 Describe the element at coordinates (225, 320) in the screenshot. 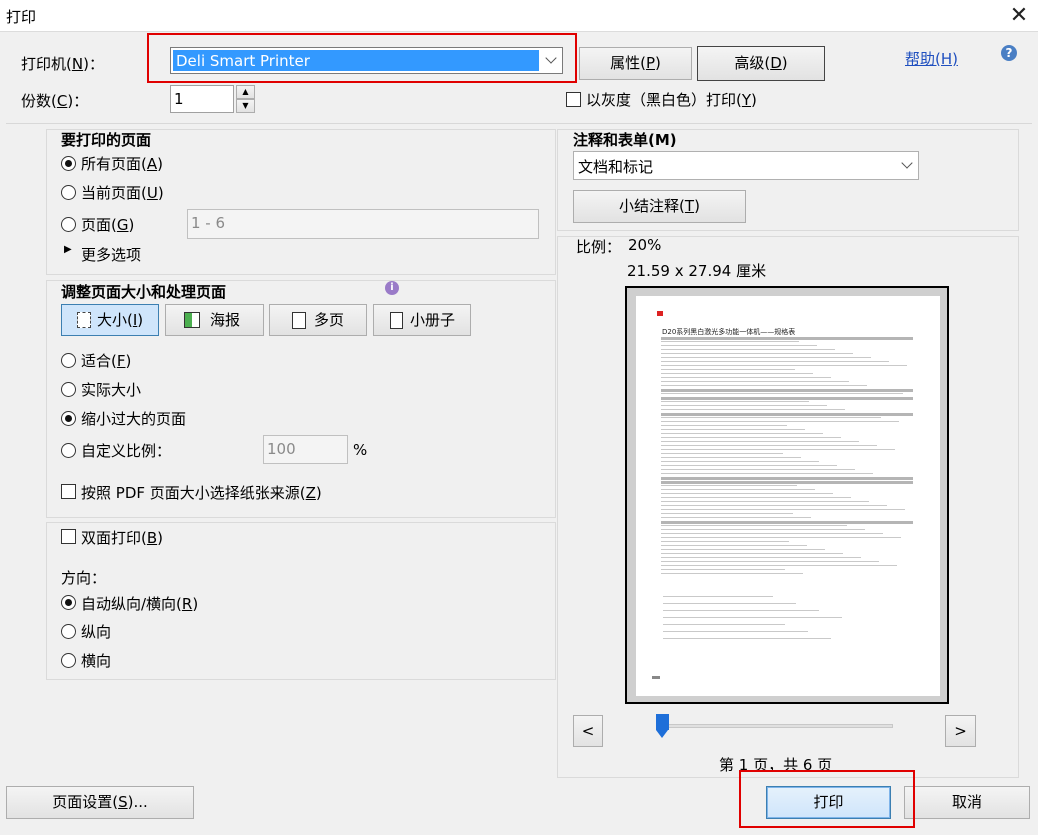

I see `tab-poster-label: 海报` at that location.